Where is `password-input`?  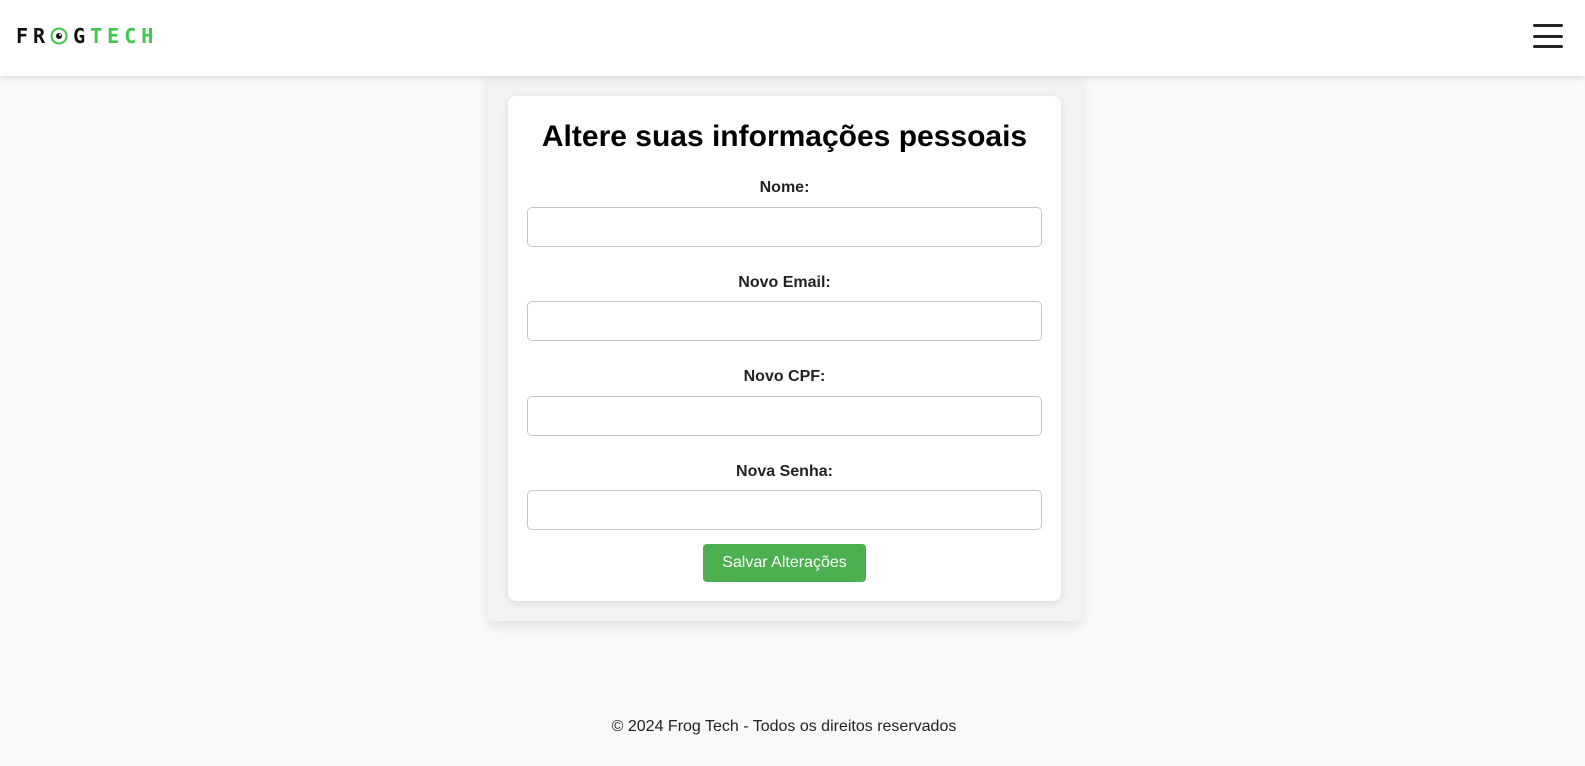
password-input is located at coordinates (784, 510).